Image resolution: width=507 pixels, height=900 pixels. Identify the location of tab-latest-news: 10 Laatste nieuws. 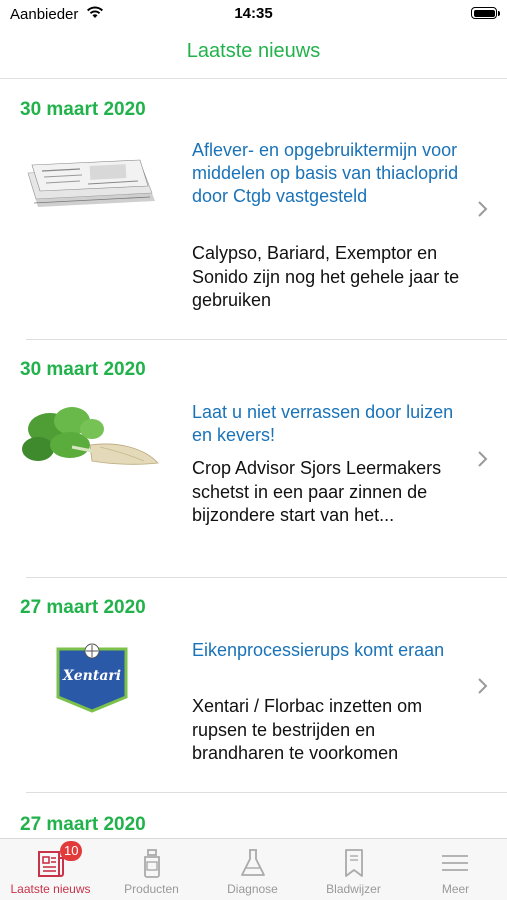
(50, 869).